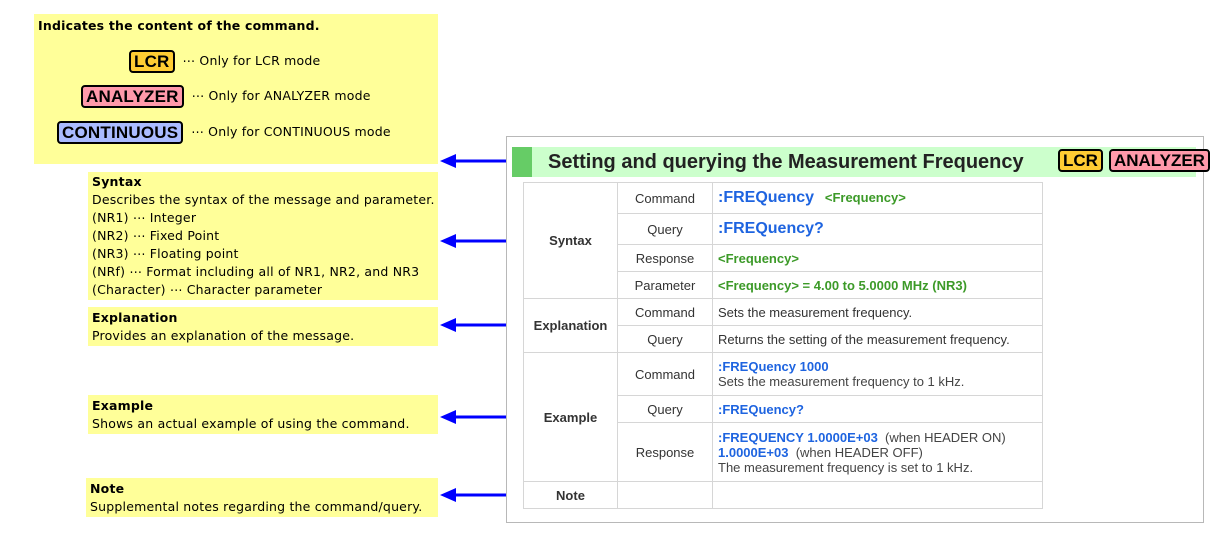  What do you see at coordinates (107, 488) in the screenshot?
I see `note-note-title: Note` at bounding box center [107, 488].